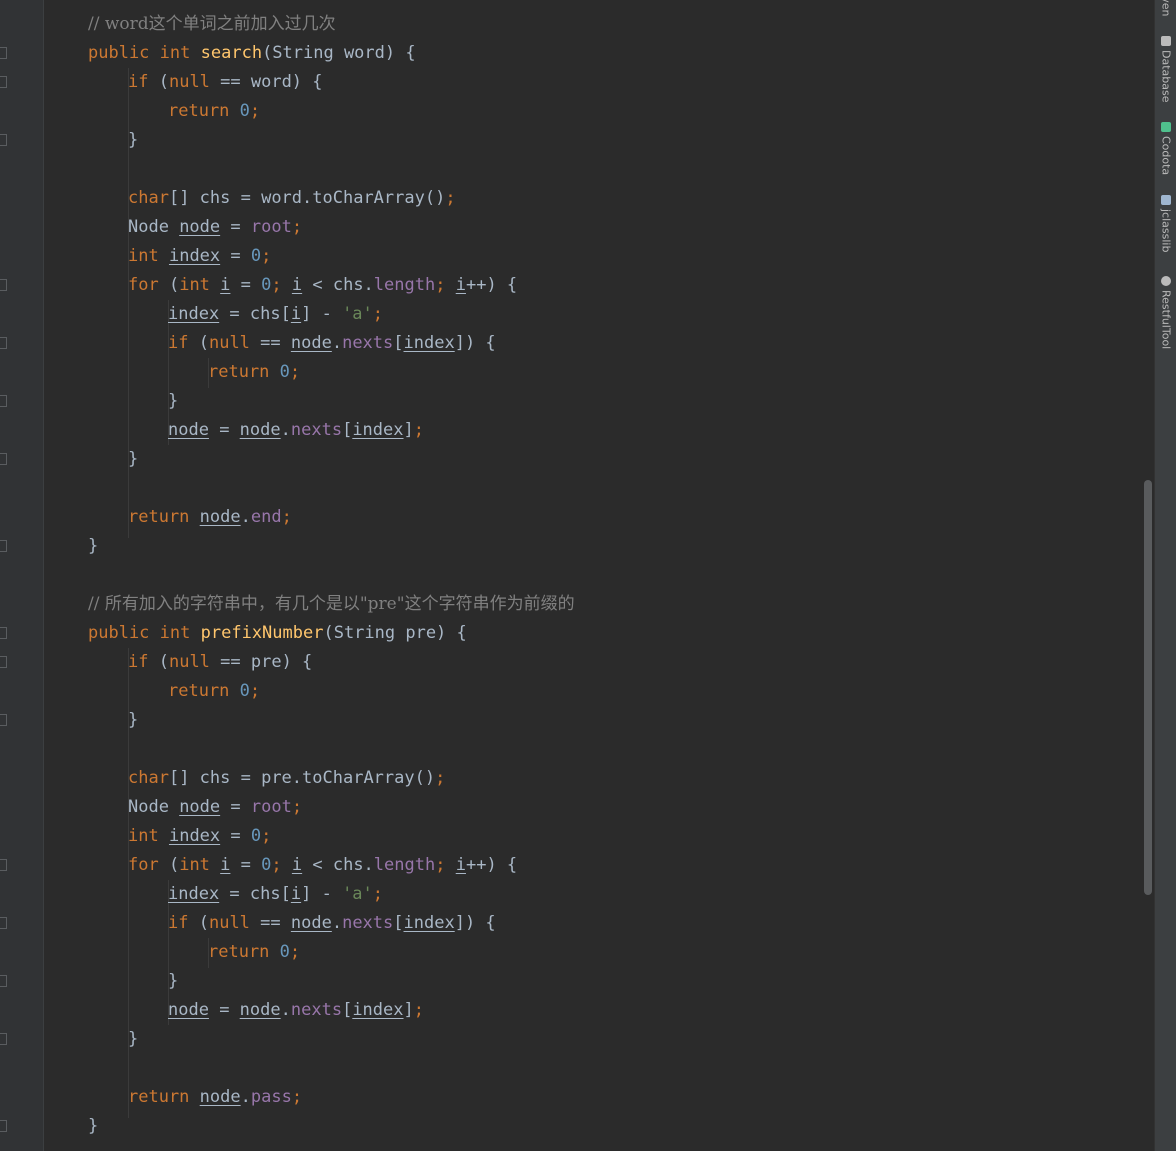 Image resolution: width=1176 pixels, height=1151 pixels. What do you see at coordinates (1166, 156) in the screenshot?
I see `tool-tab-label: Codota` at bounding box center [1166, 156].